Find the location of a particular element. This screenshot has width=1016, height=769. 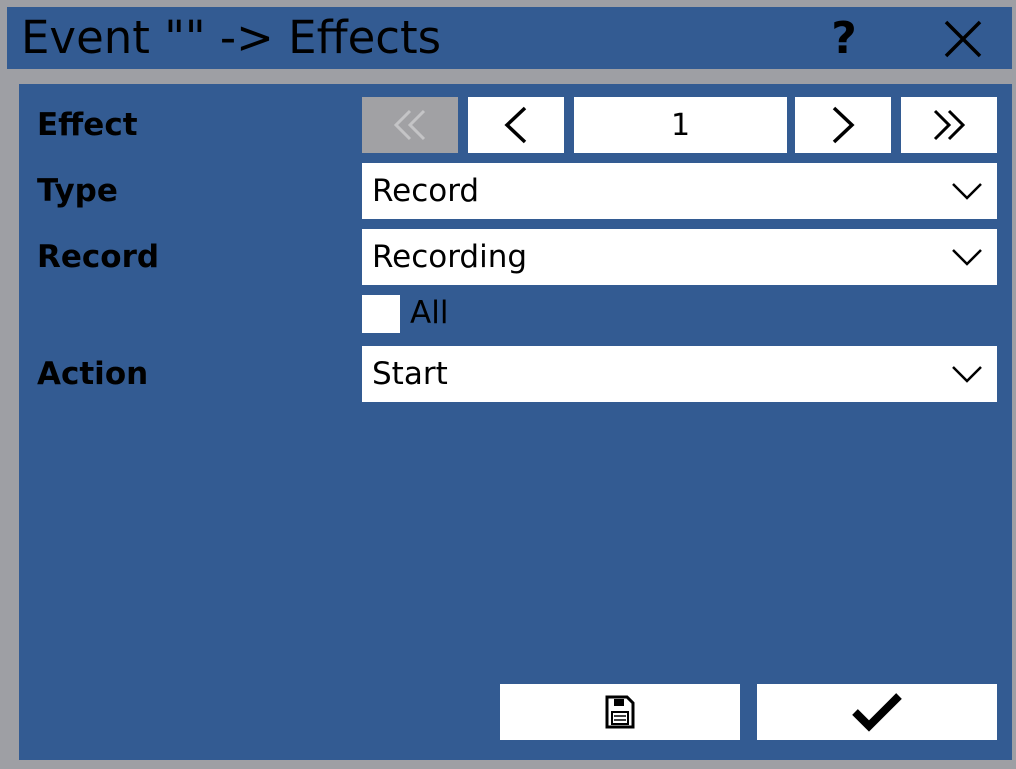

all-checkbox-label: All is located at coordinates (429, 313).